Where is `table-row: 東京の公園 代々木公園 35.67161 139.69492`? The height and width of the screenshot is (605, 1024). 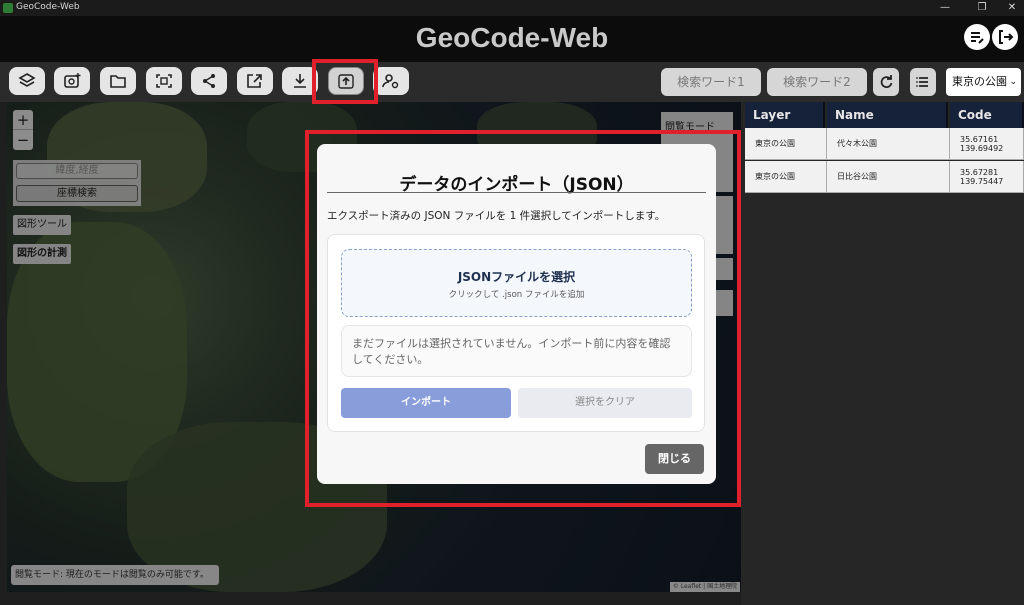 table-row: 東京の公園 代々木公園 35.67161 139.69492 is located at coordinates (882, 144).